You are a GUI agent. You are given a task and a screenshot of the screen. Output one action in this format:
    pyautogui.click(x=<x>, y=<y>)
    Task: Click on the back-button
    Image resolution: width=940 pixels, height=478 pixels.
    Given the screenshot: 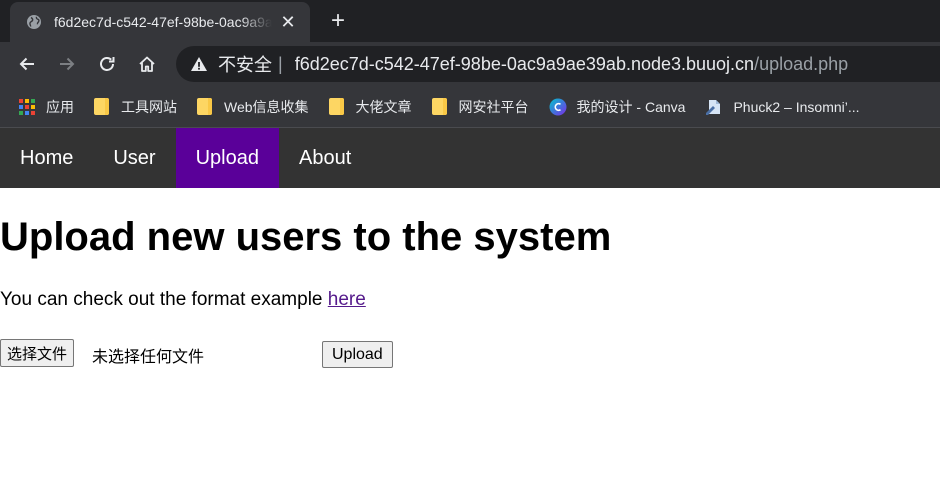 What is the action you would take?
    pyautogui.click(x=27, y=64)
    